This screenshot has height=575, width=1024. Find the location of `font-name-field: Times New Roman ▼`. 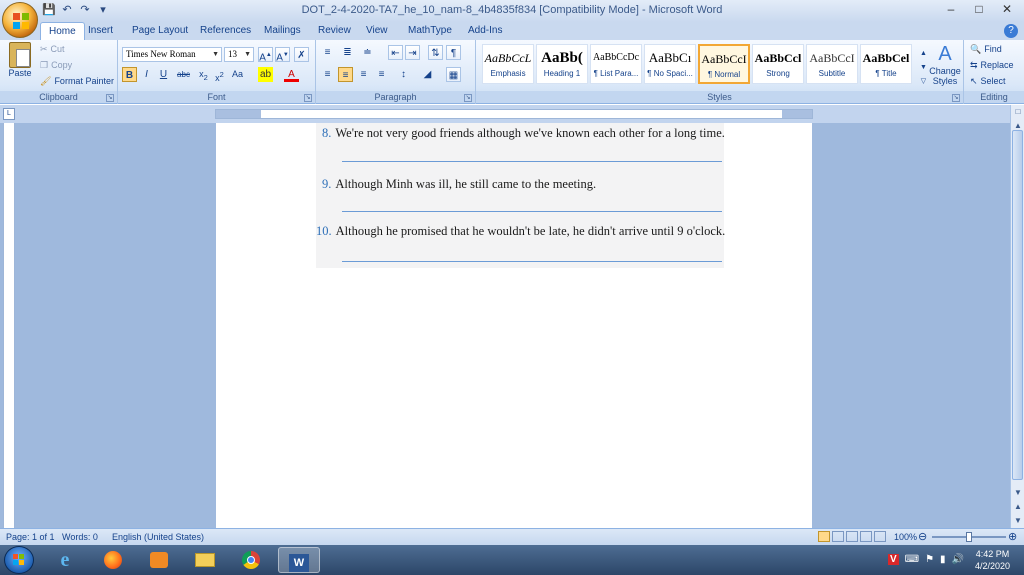

font-name-field: Times New Roman ▼ is located at coordinates (172, 54).